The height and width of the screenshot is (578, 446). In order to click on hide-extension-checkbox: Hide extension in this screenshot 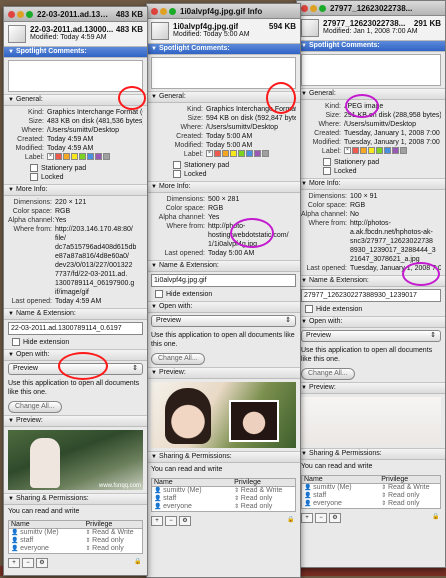, I will do `click(75, 343)`.